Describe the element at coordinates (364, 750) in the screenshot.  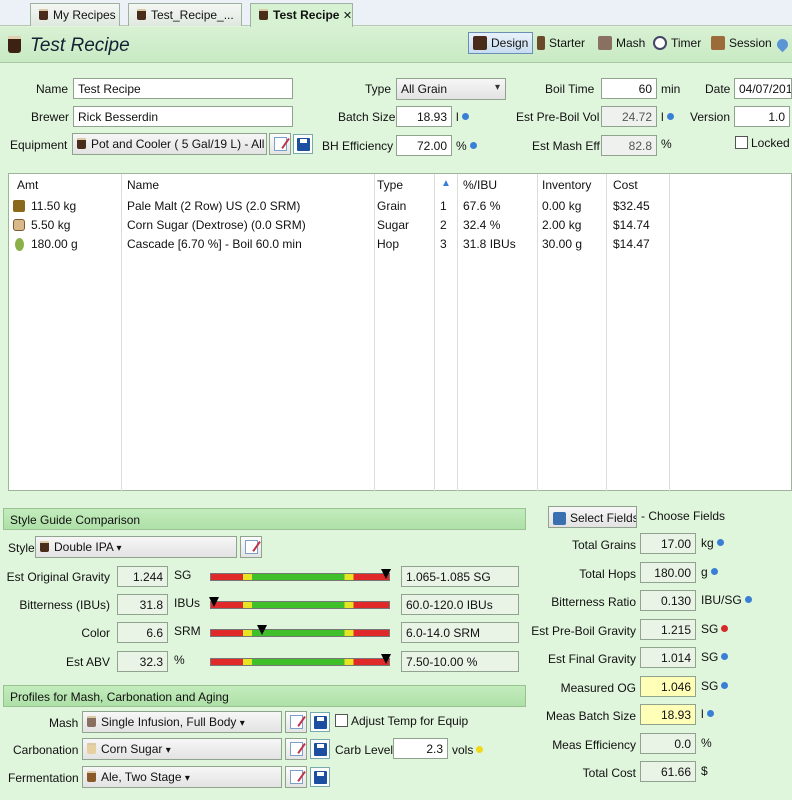
I see `carb-level-label: Carb Level` at that location.